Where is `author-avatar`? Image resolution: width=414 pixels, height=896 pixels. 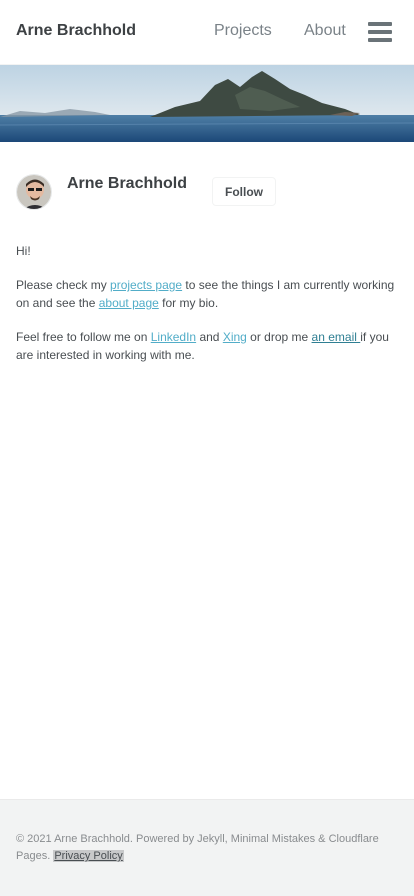 author-avatar is located at coordinates (34, 192).